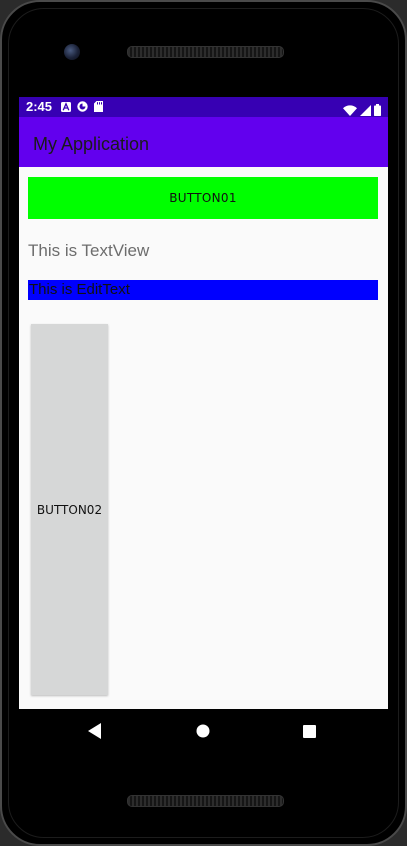 Image resolution: width=407 pixels, height=846 pixels. Describe the element at coordinates (203, 290) in the screenshot. I see `edit-text-field` at that location.